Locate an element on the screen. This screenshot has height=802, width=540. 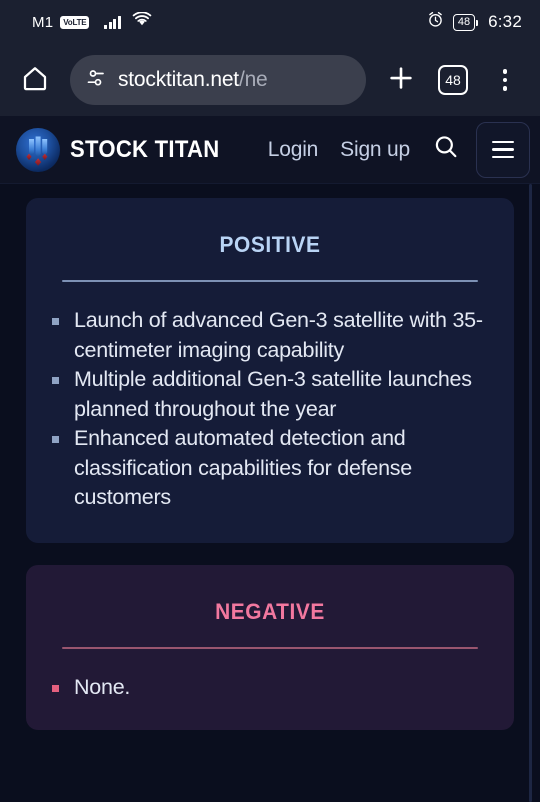
list-item: None. is located at coordinates (270, 688).